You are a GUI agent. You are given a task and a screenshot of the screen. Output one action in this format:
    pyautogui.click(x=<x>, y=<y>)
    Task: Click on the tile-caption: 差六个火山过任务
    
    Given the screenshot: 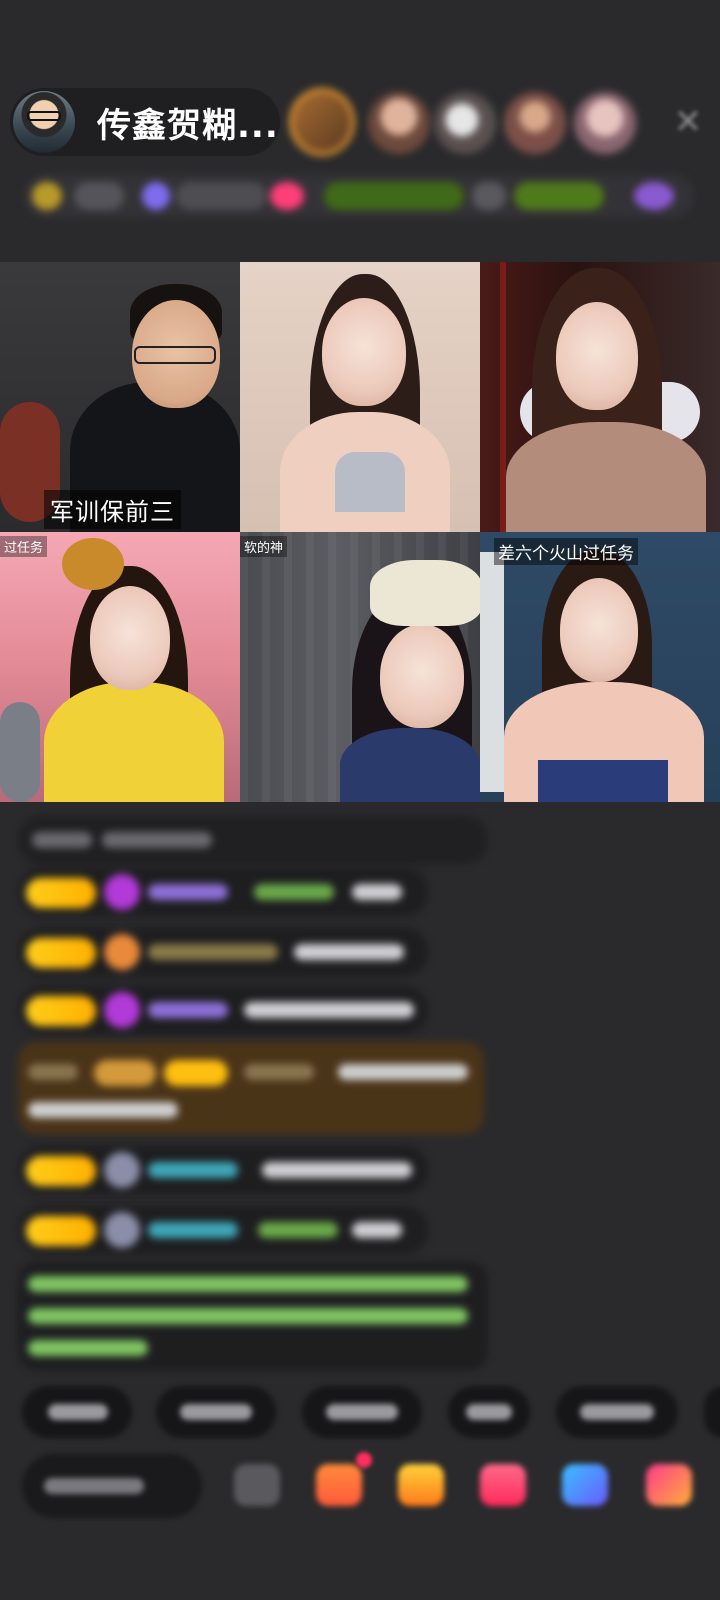 What is the action you would take?
    pyautogui.click(x=566, y=551)
    